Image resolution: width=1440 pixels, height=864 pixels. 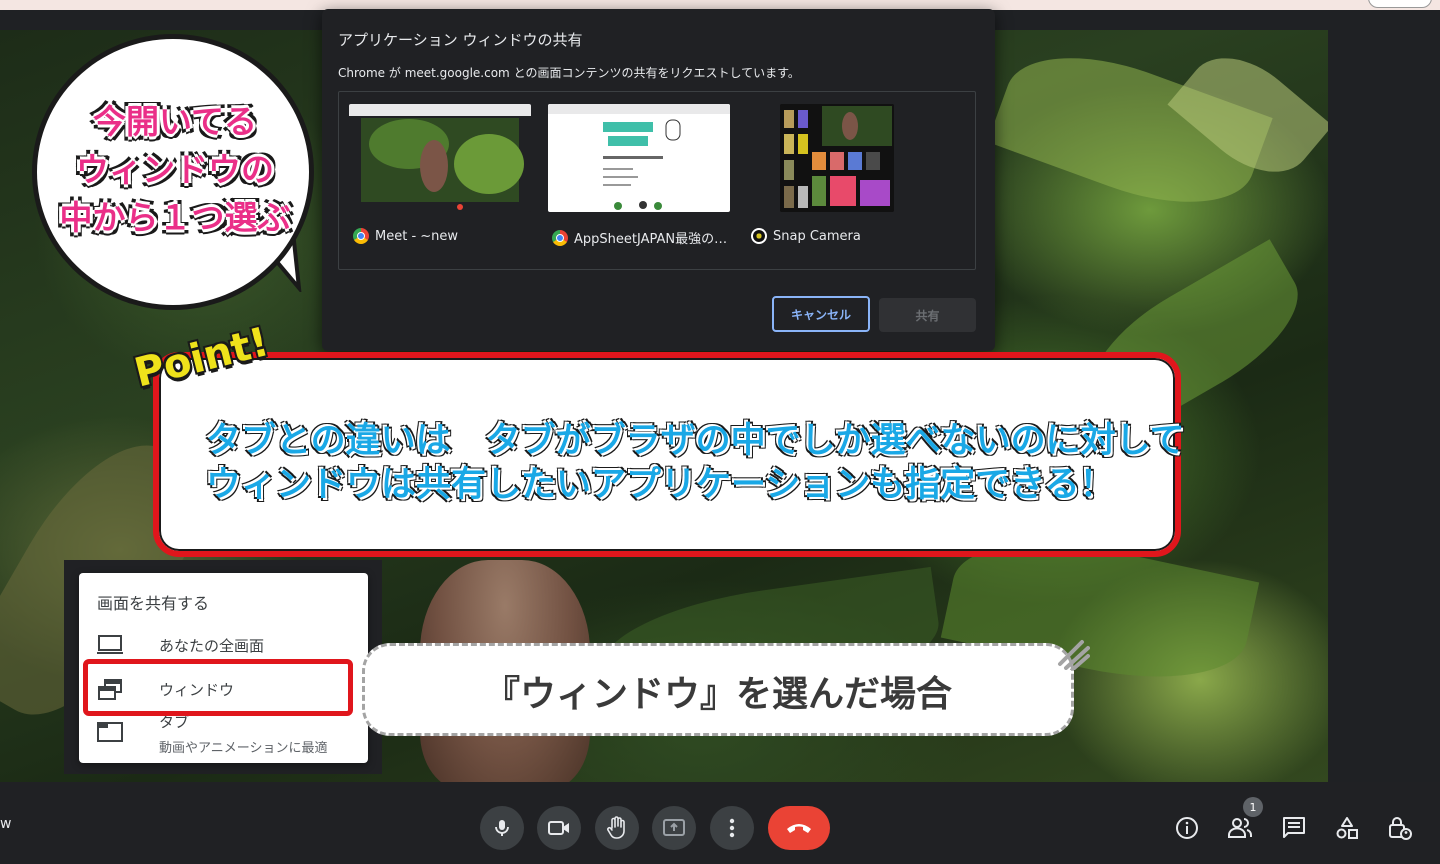 I want to click on snap-camera-window-preview, so click(x=837, y=158).